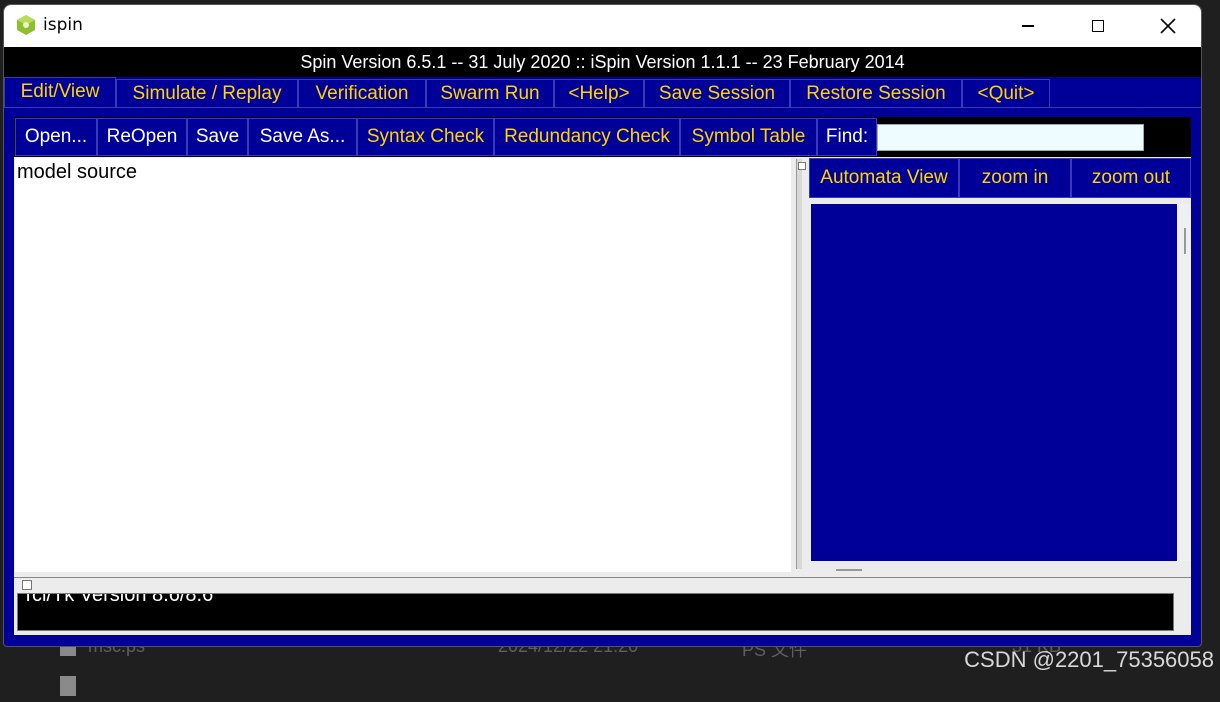 The width and height of the screenshot is (1220, 702). What do you see at coordinates (602, 107) in the screenshot?
I see `menu-divider` at bounding box center [602, 107].